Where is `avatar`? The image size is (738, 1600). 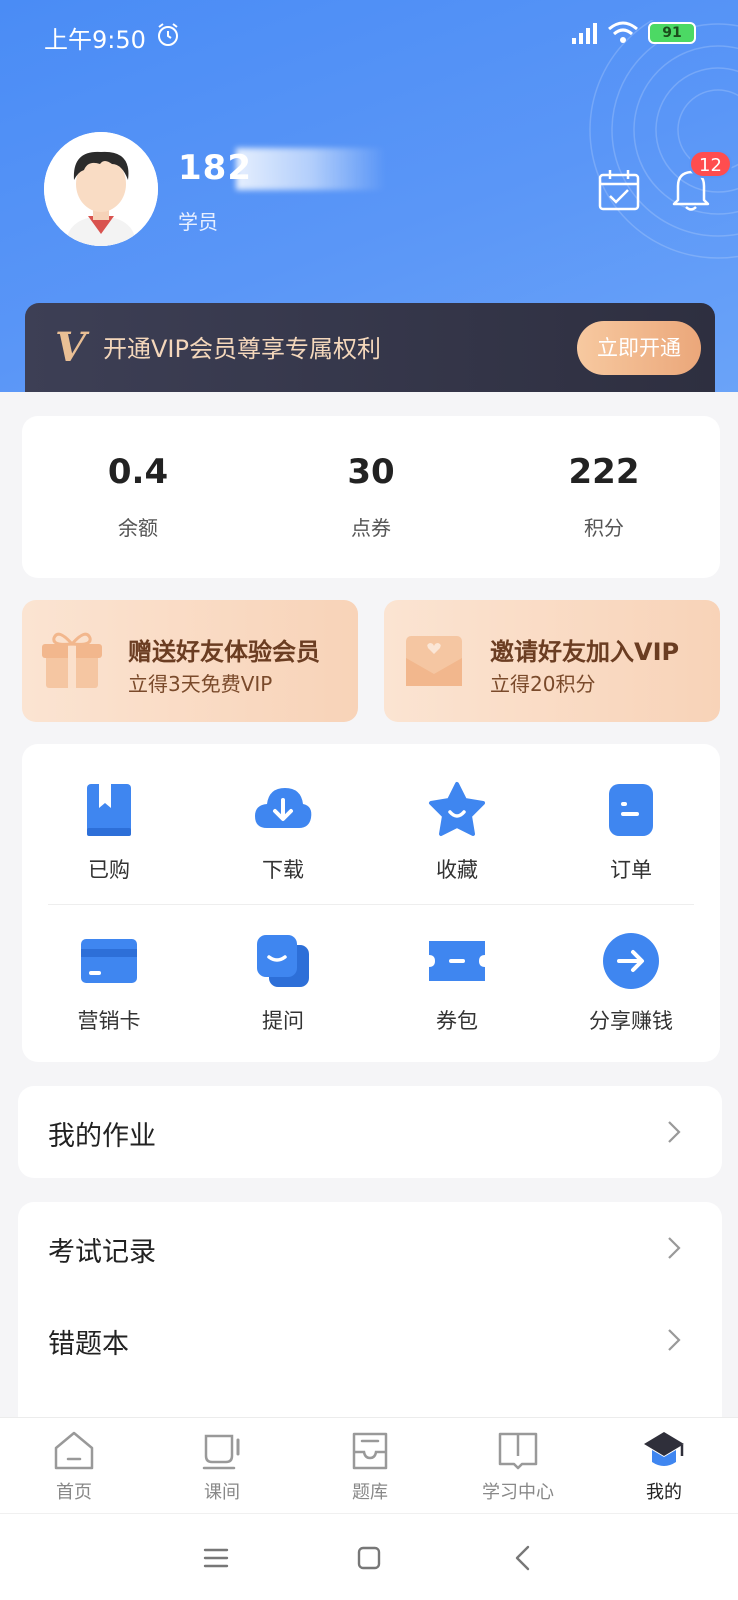
avatar is located at coordinates (101, 189).